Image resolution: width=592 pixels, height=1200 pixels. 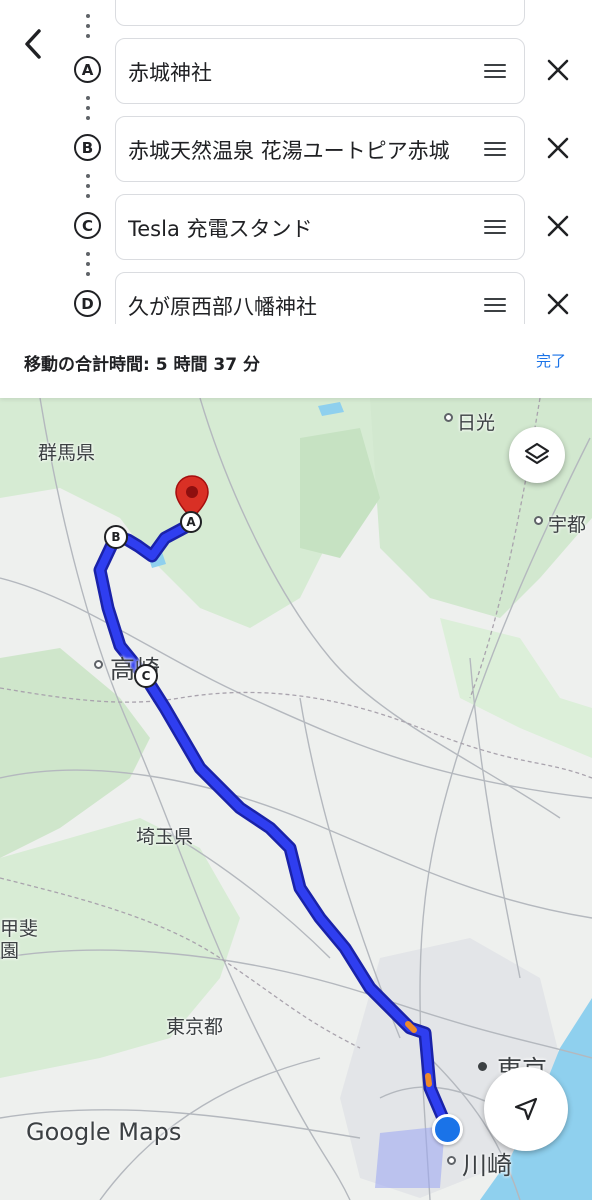 I want to click on navigate-button, so click(x=526, y=1109).